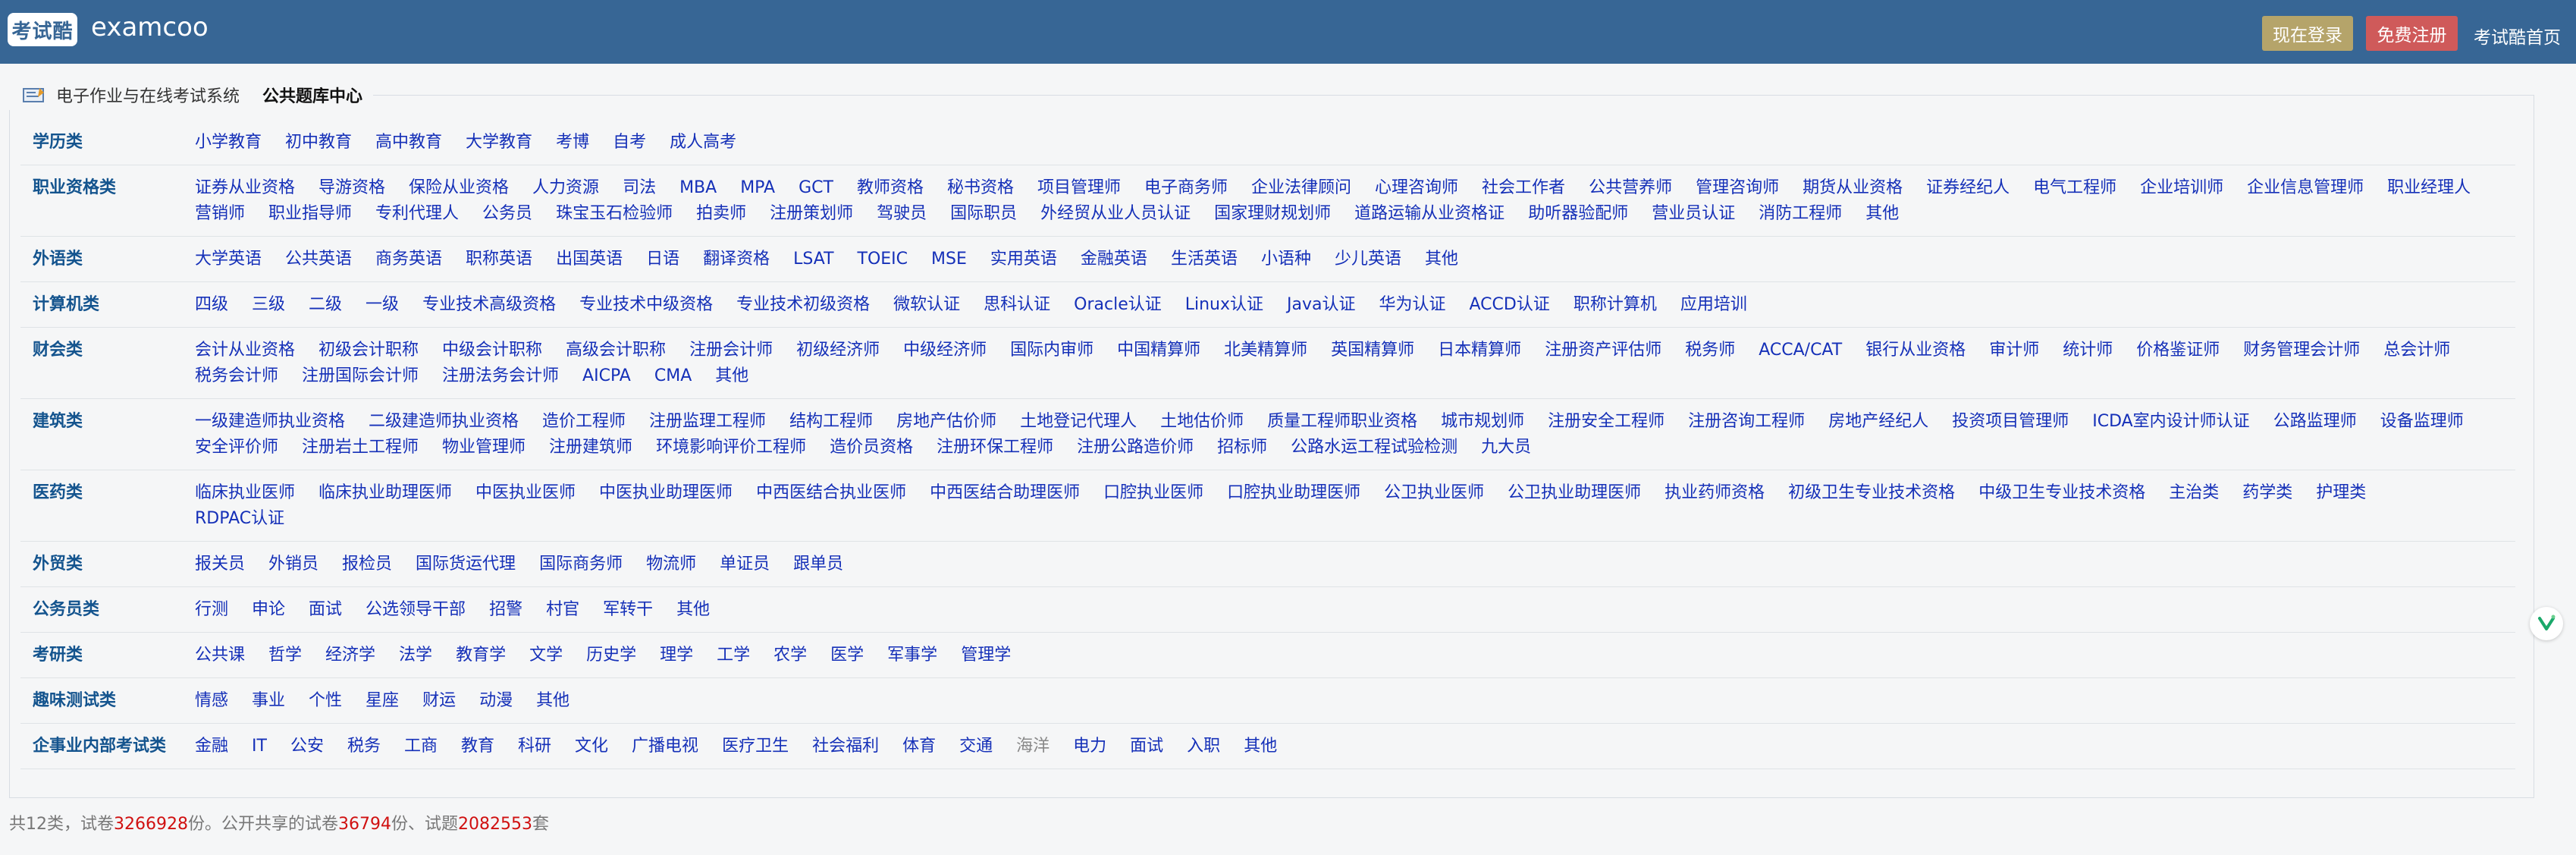 The height and width of the screenshot is (855, 2576). Describe the element at coordinates (912, 655) in the screenshot. I see `category-link: 军事学` at that location.